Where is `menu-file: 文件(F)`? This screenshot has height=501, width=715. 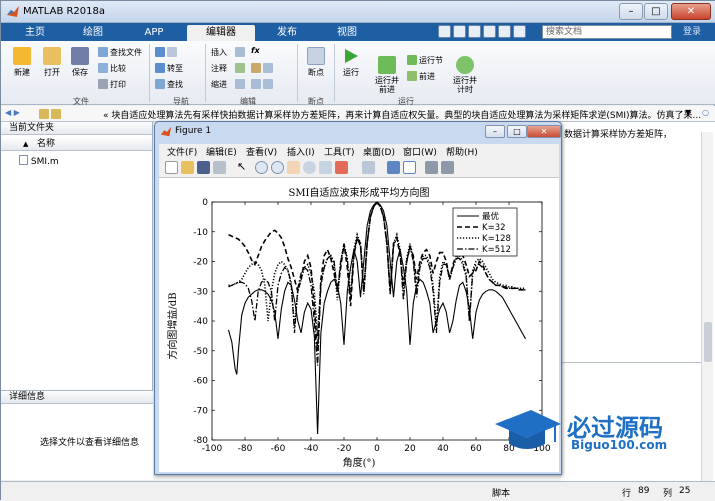 menu-file: 文件(F) is located at coordinates (182, 151).